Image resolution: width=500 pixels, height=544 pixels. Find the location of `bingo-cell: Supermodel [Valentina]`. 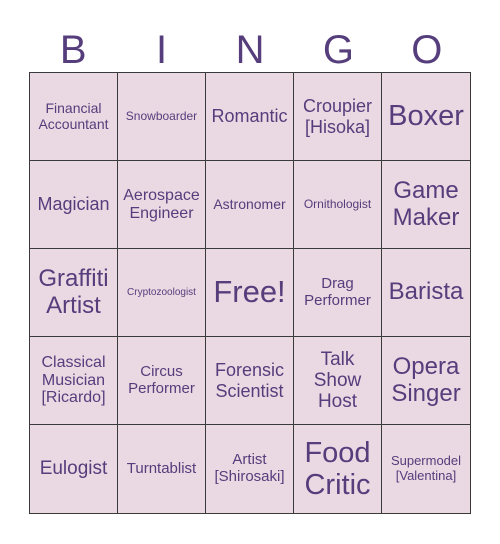

bingo-cell: Supermodel [Valentina] is located at coordinates (426, 469).